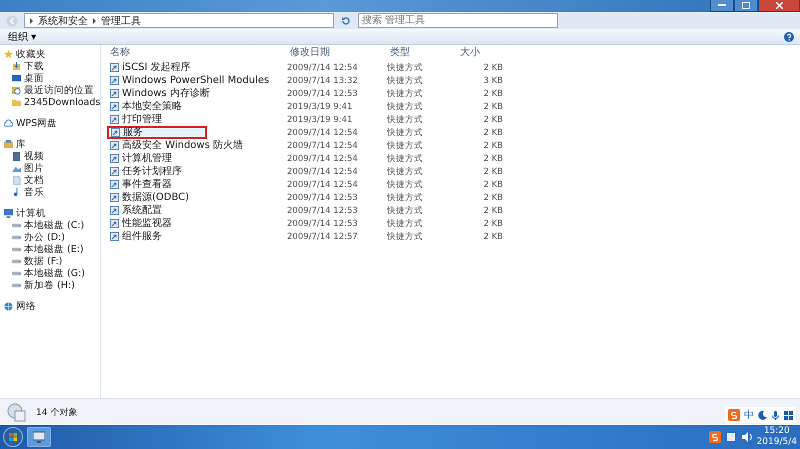  Describe the element at coordinates (182, 146) in the screenshot. I see `file-name: 高级安全 Windows 防火墙` at that location.